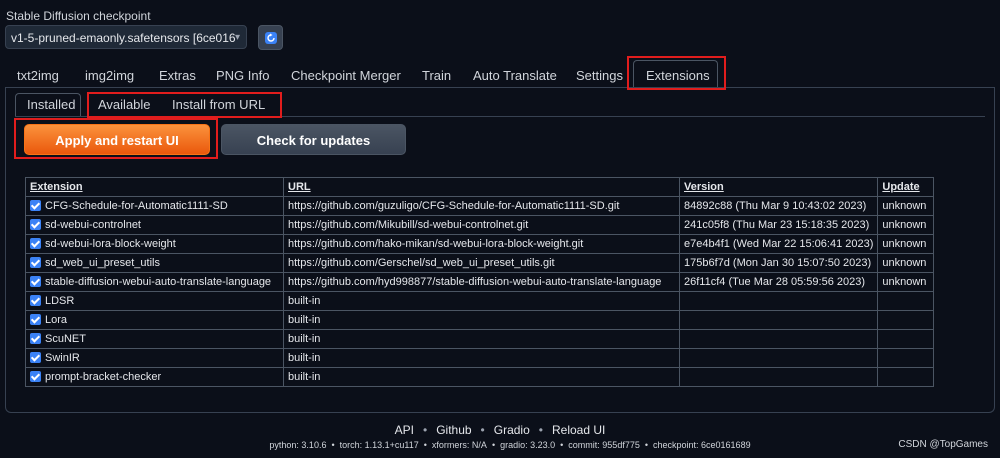 The height and width of the screenshot is (458, 1000). I want to click on table-row: SwinIR built-in, so click(480, 358).